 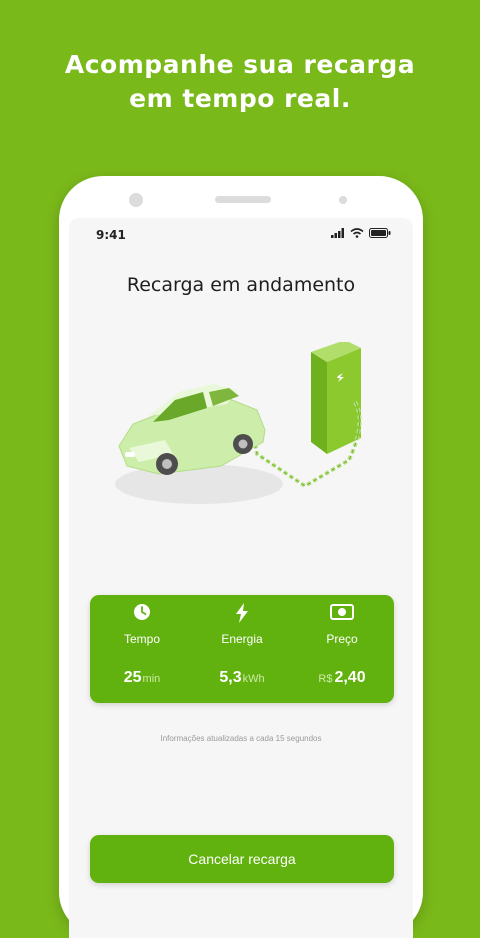 What do you see at coordinates (142, 612) in the screenshot?
I see `clock-icon` at bounding box center [142, 612].